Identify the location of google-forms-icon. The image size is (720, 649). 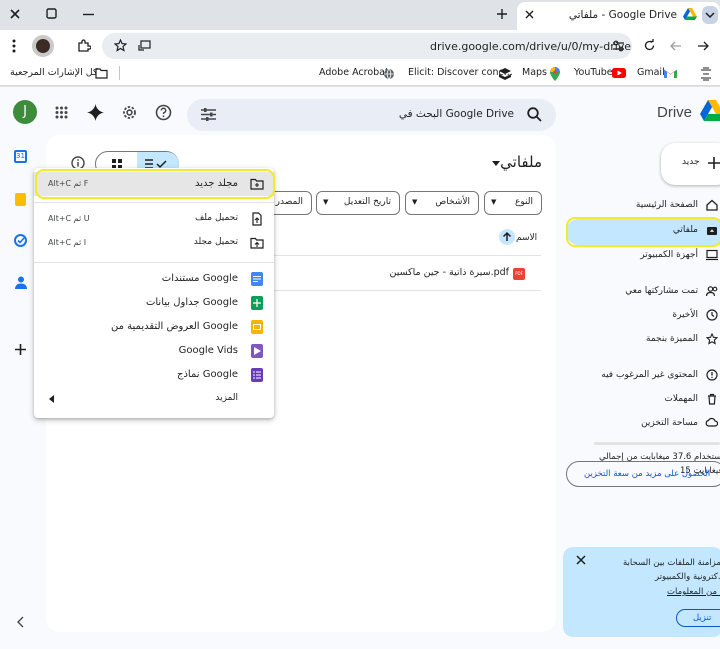
(257, 375).